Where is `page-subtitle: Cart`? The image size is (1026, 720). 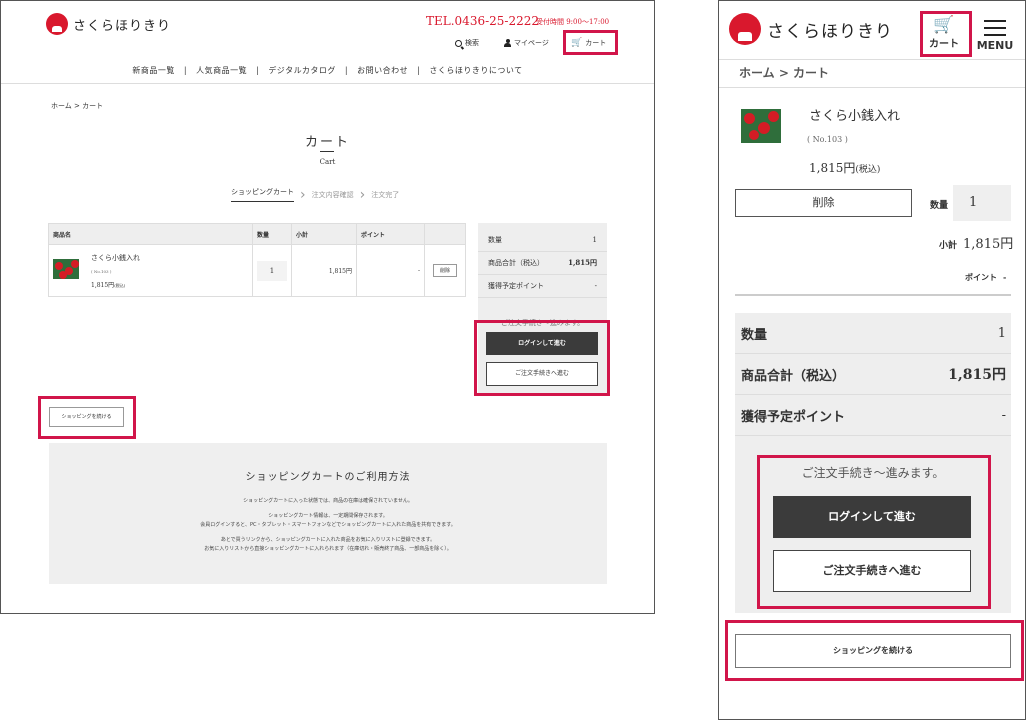
page-subtitle: Cart is located at coordinates (327, 162).